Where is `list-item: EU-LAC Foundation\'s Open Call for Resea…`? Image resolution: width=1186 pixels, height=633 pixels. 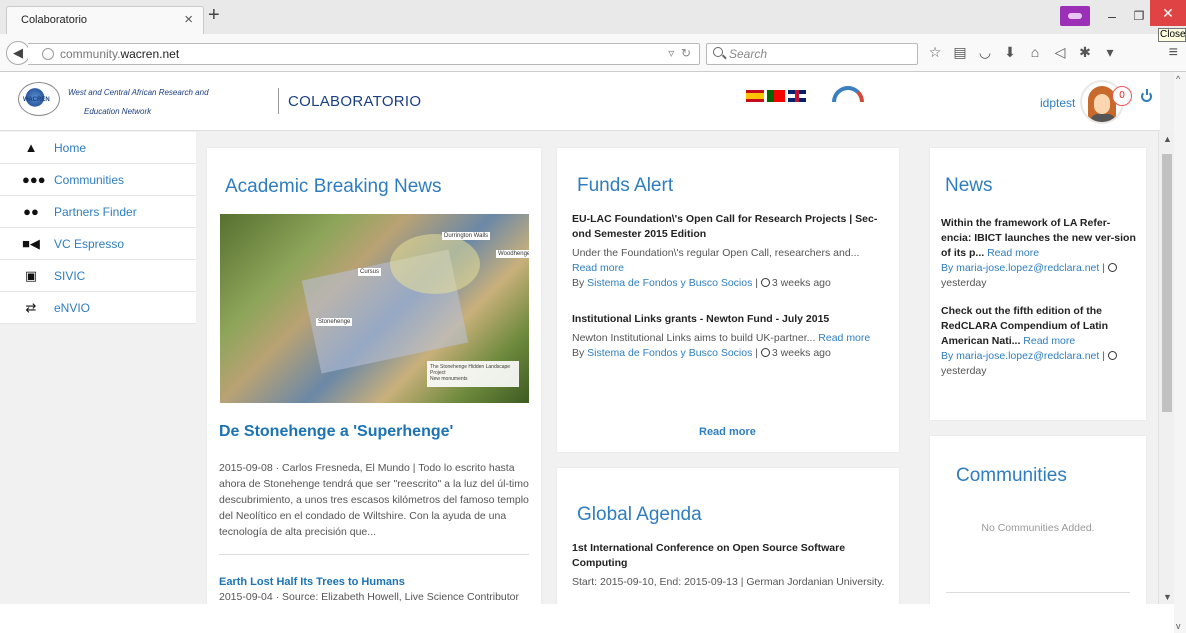 list-item: EU-LAC Foundation\'s Open Call for Resea… is located at coordinates (731, 251).